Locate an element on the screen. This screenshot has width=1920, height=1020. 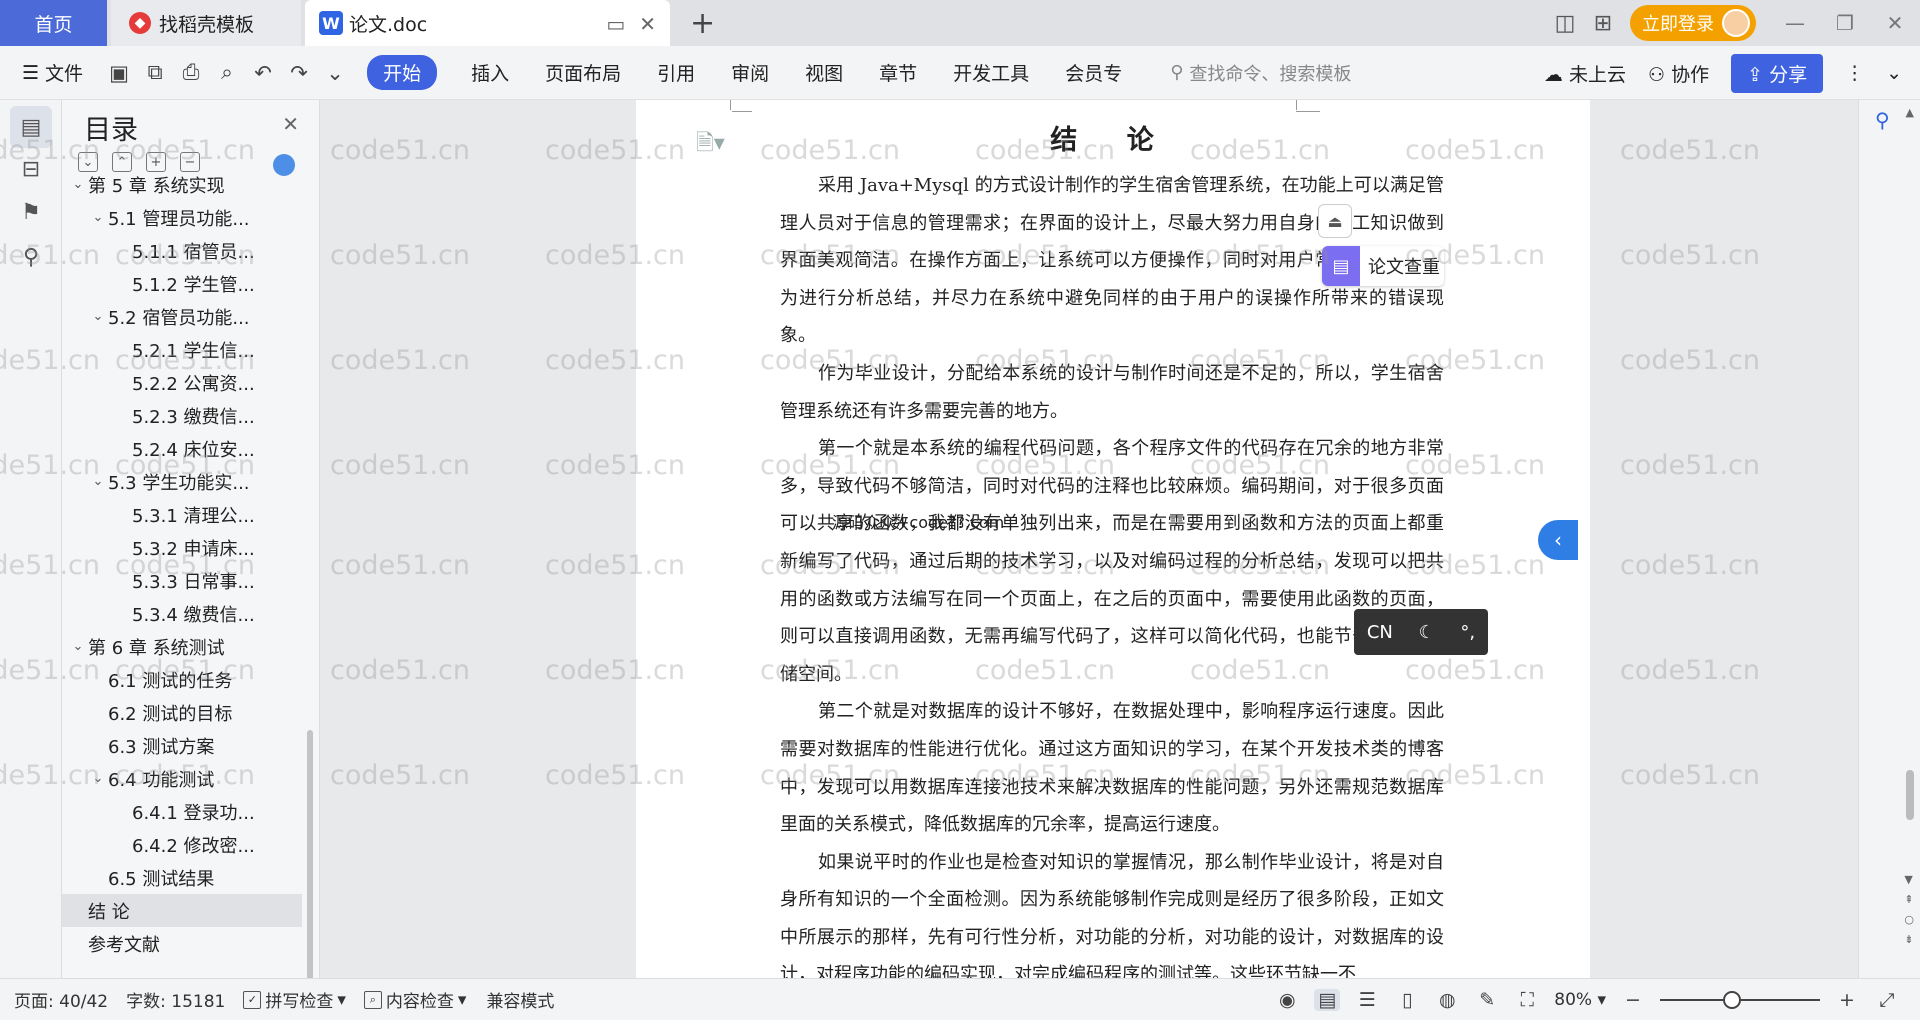
ribbon-tab-member: 会员专 is located at coordinates (1093, 72).